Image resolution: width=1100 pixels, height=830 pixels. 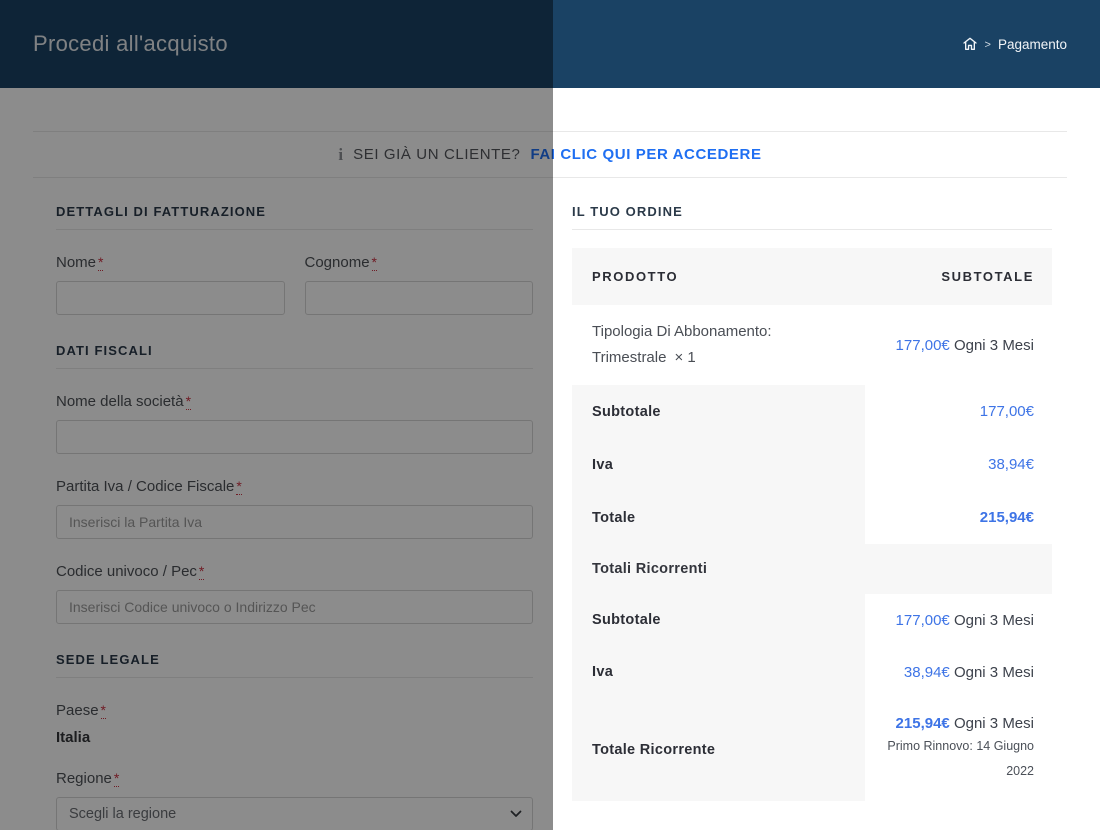 I want to click on subtotal-value: 177,00€, so click(x=1006, y=411).